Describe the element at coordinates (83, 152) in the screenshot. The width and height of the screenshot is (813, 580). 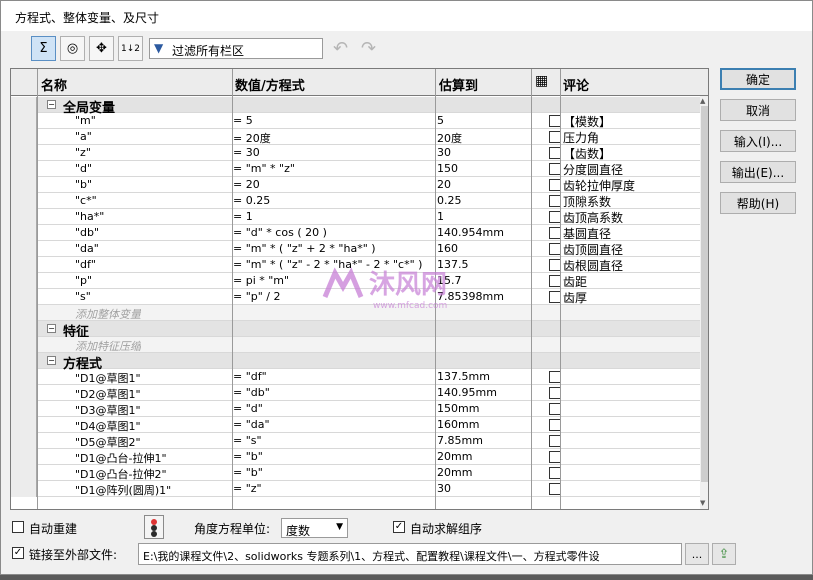
I see `variable-name: "z"` at that location.